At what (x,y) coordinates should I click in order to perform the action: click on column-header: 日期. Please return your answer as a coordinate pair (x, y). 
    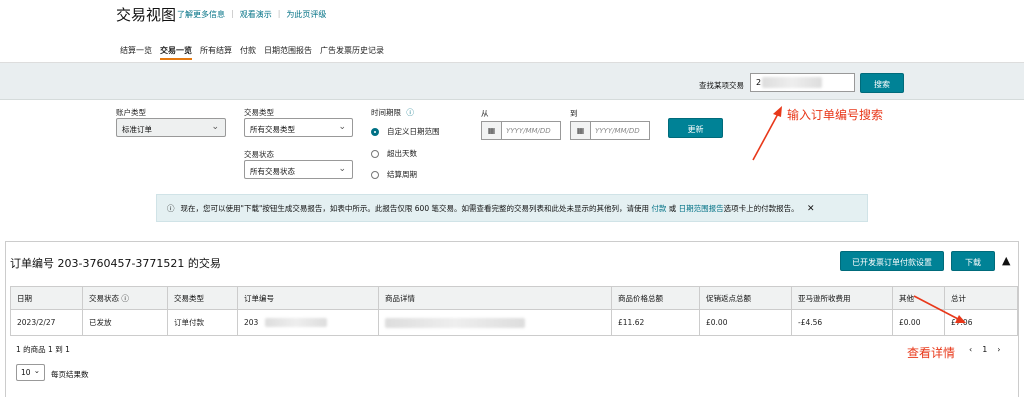
    Looking at the image, I should click on (46, 298).